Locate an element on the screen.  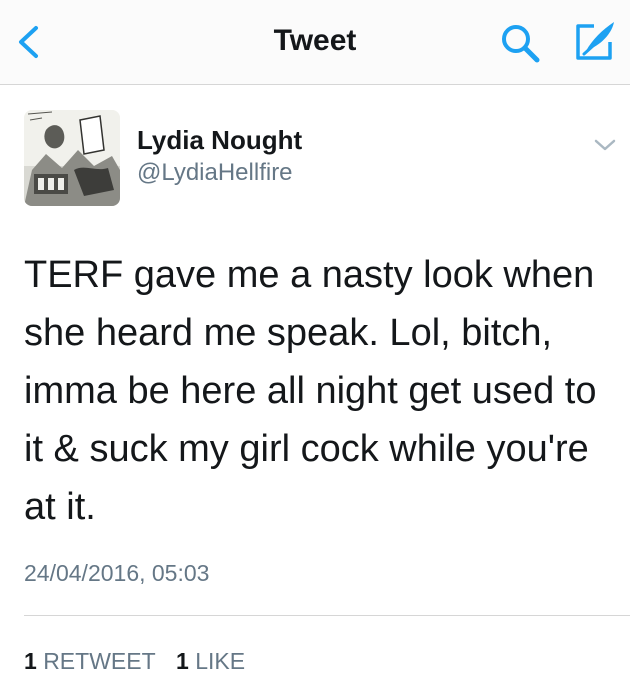
chevron-left-icon is located at coordinates (28, 42).